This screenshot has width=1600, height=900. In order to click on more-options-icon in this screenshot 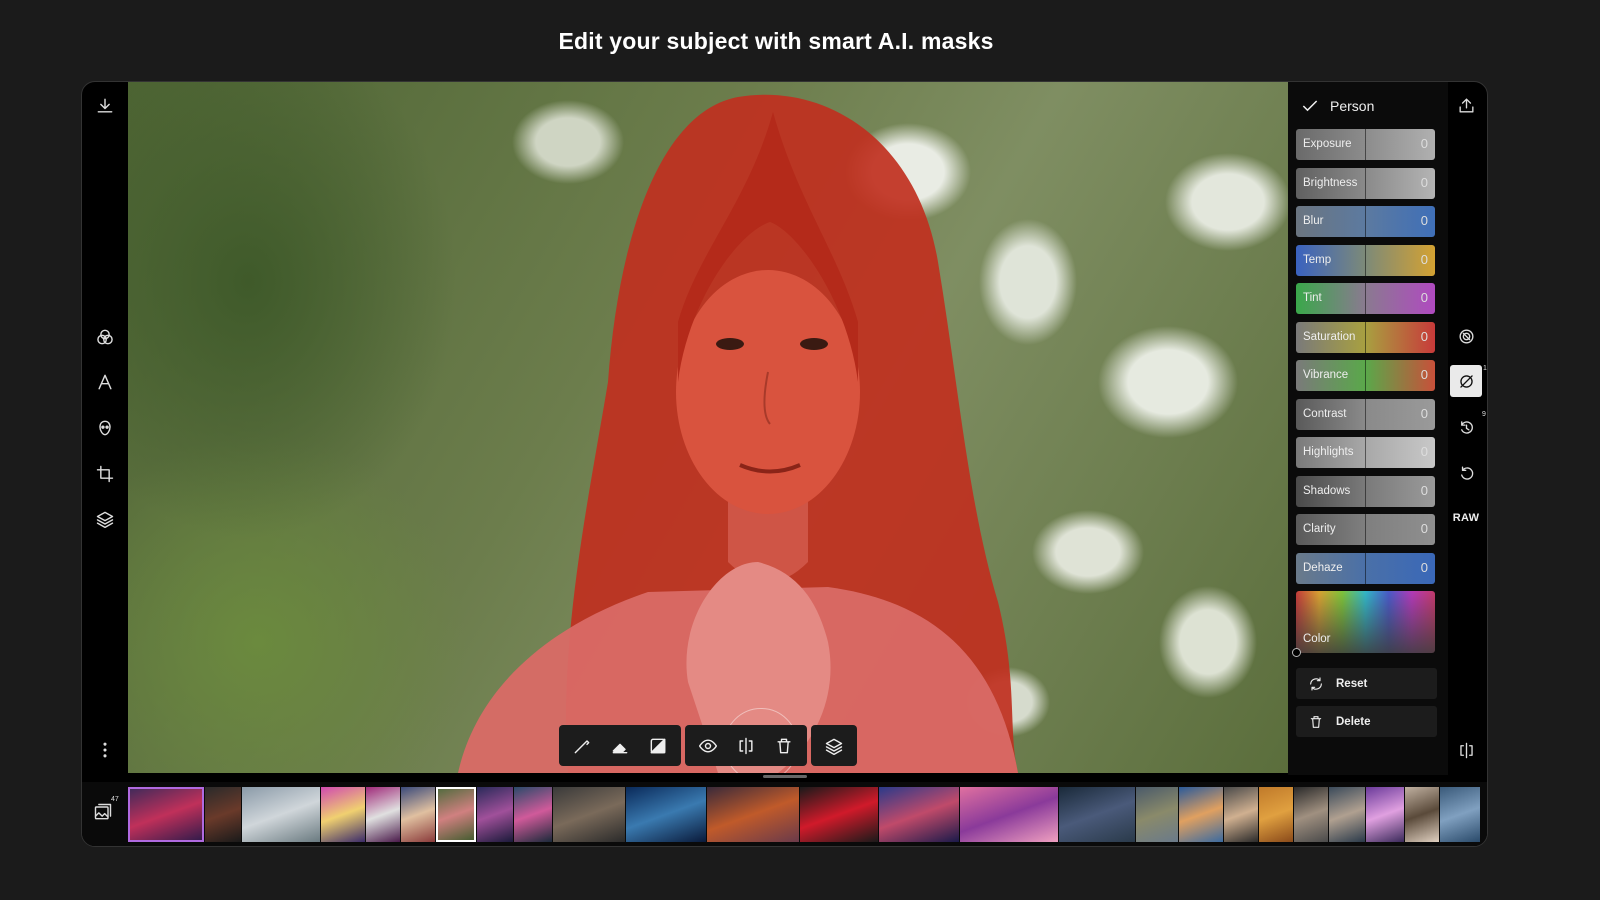, I will do `click(105, 750)`.